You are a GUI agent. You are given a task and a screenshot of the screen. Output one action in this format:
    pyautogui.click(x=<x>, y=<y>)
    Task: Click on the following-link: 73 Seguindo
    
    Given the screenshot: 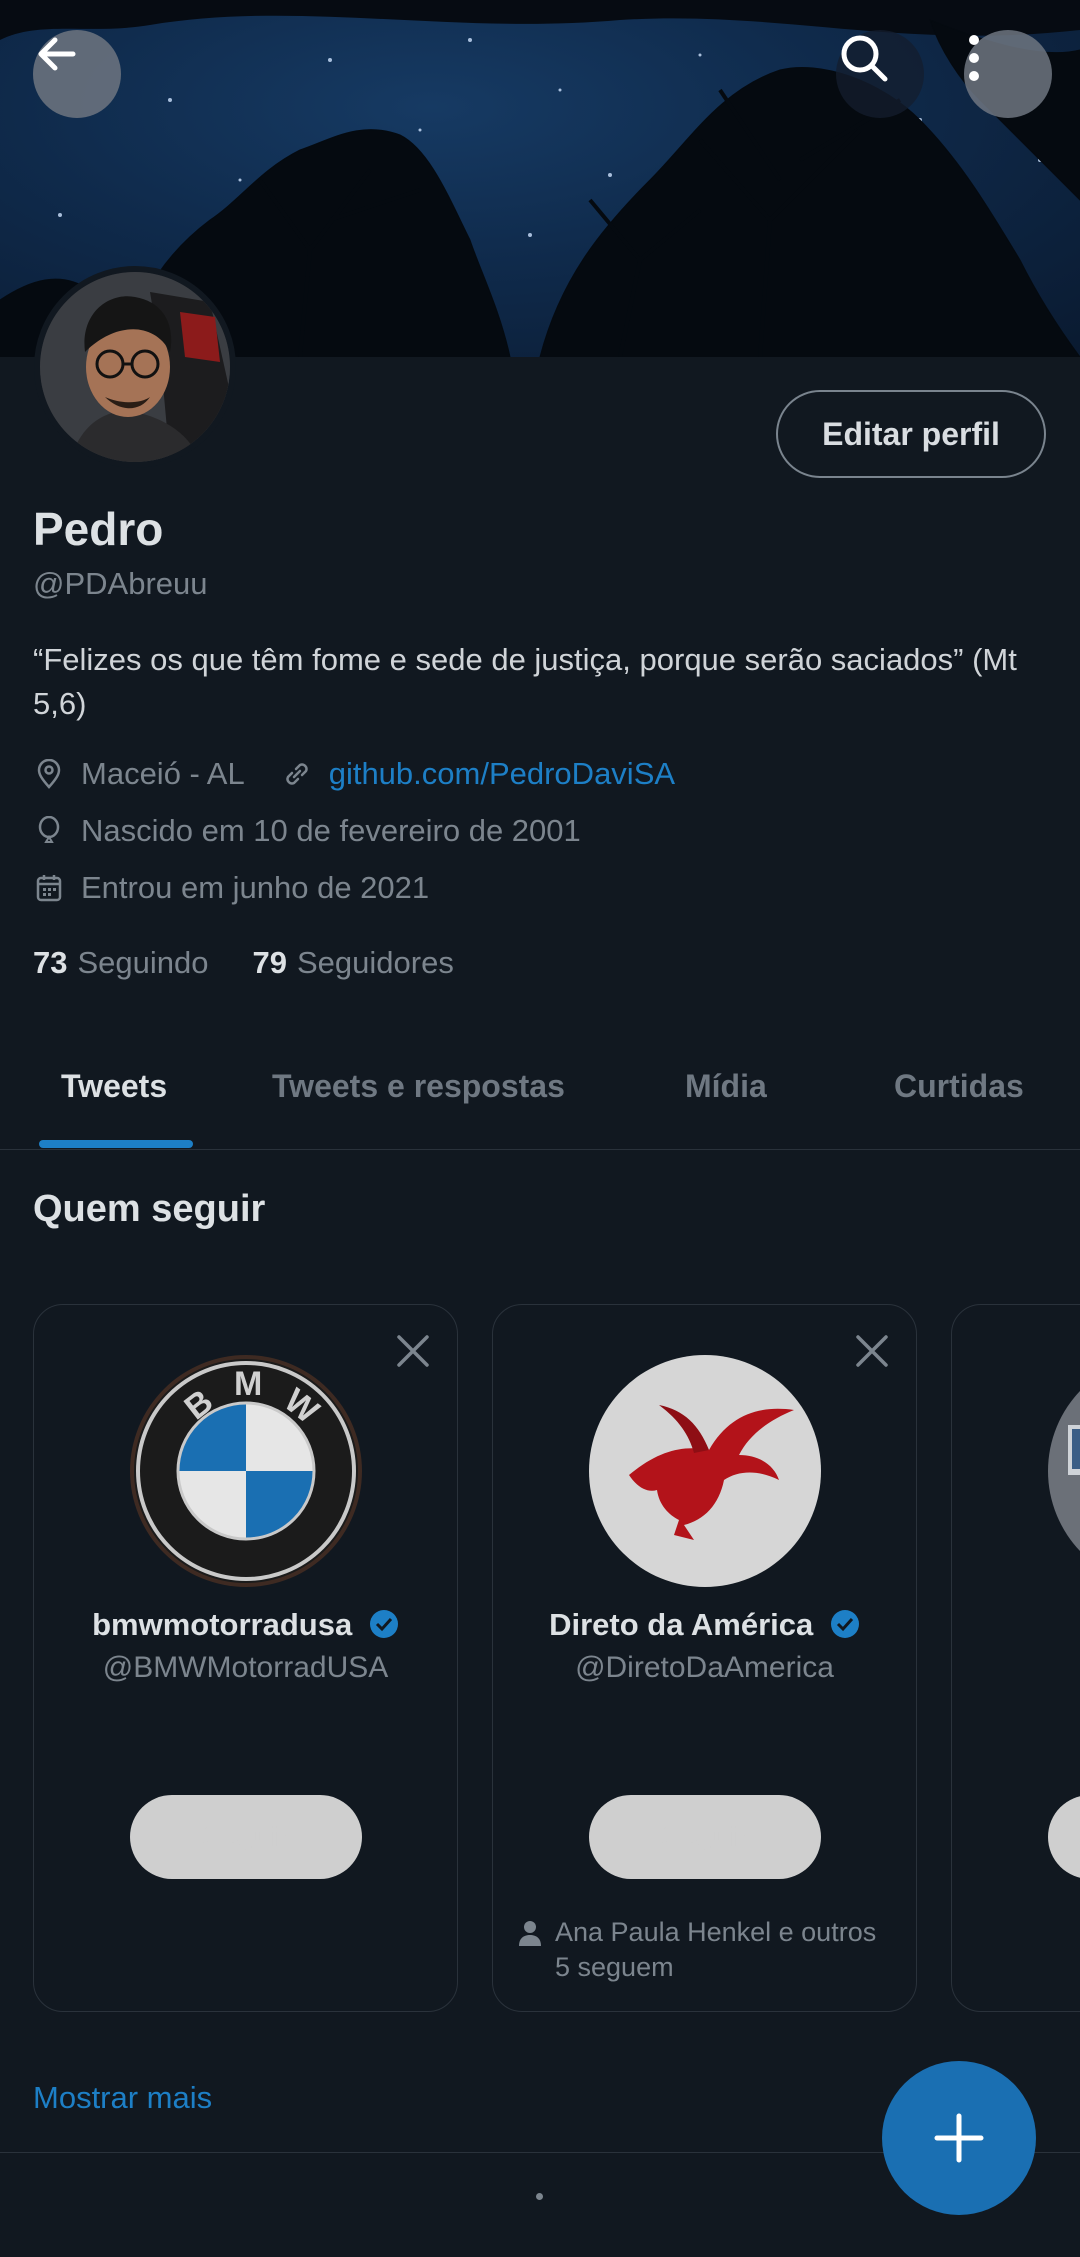 What is the action you would take?
    pyautogui.click(x=121, y=963)
    